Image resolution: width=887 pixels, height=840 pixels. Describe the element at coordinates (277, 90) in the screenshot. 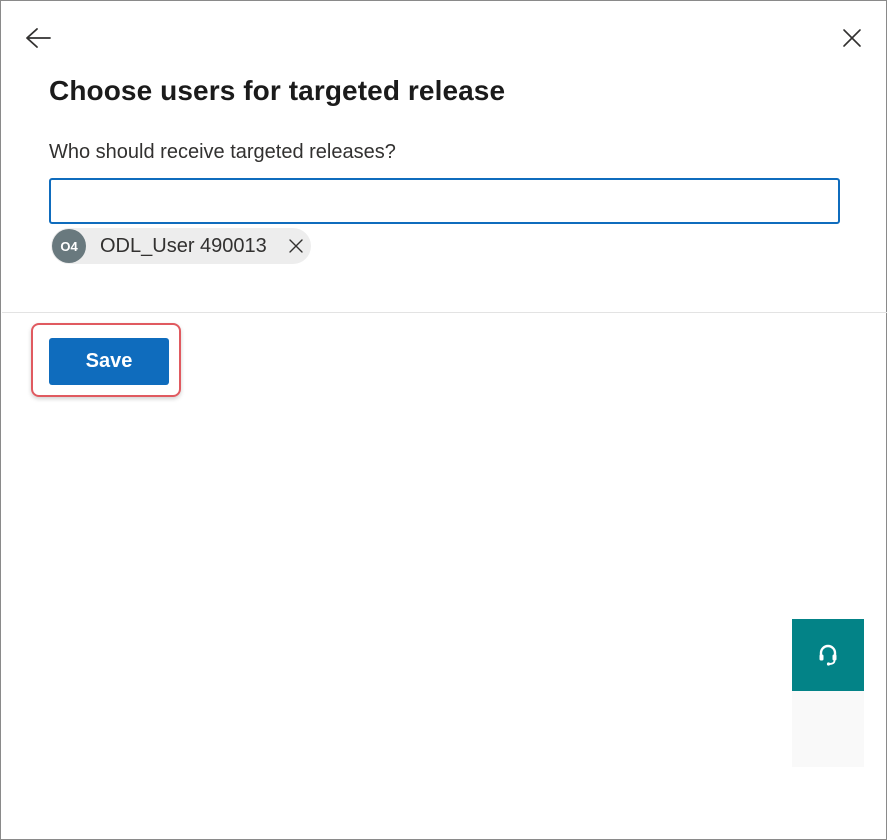

I see `page-title: Choose users for targeted release` at that location.